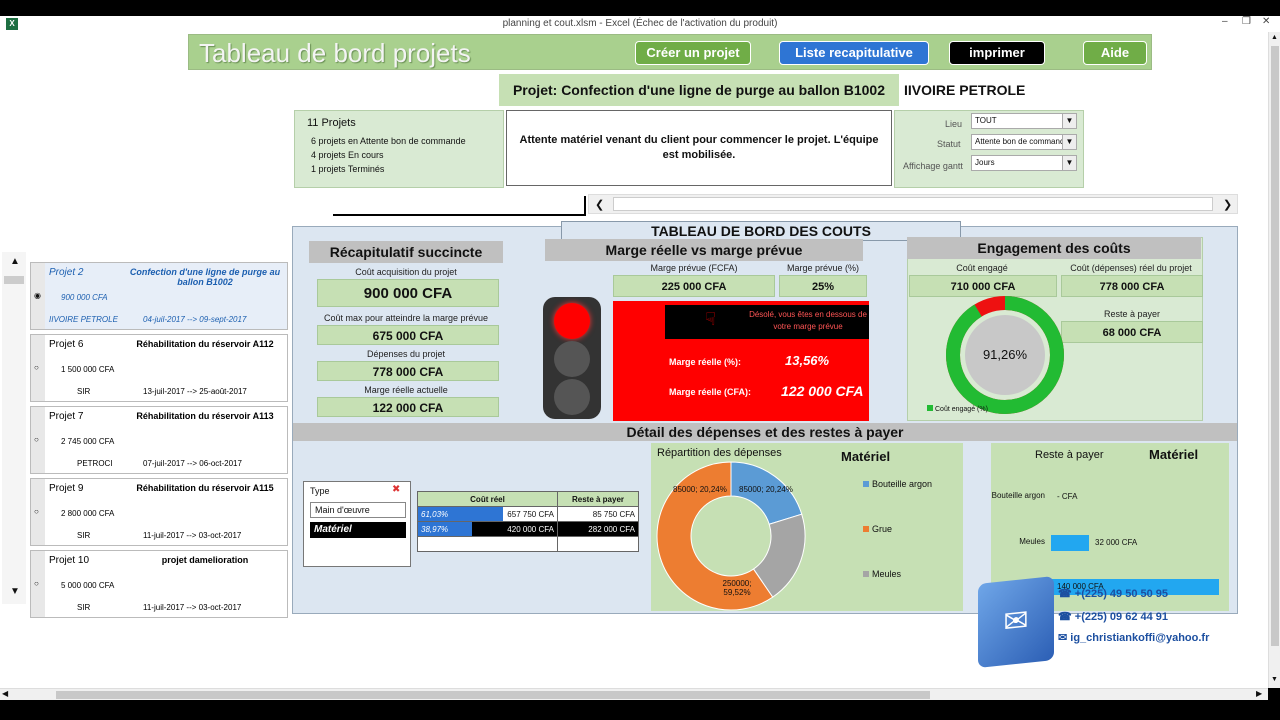 This screenshot has height=720, width=1280. Describe the element at coordinates (823, 268) in the screenshot. I see `prev-pct-label: Marge prévue (%)` at that location.